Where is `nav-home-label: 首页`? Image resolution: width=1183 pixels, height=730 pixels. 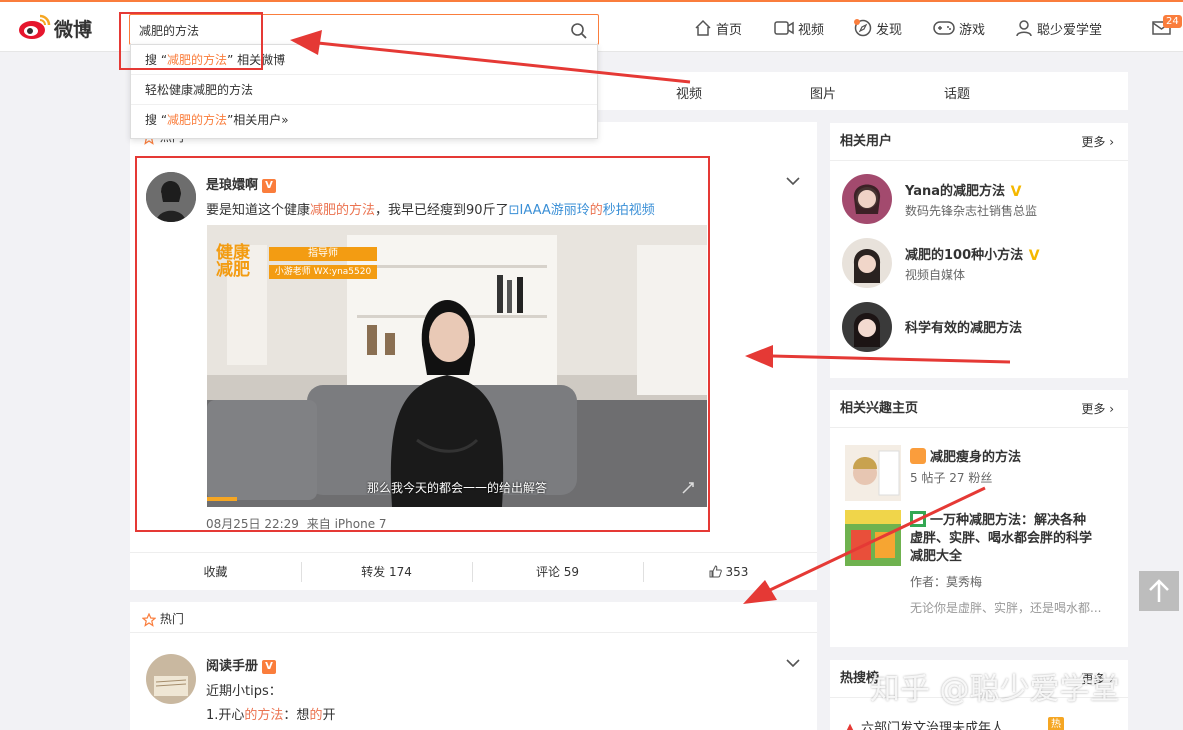 nav-home-label: 首页 is located at coordinates (729, 30).